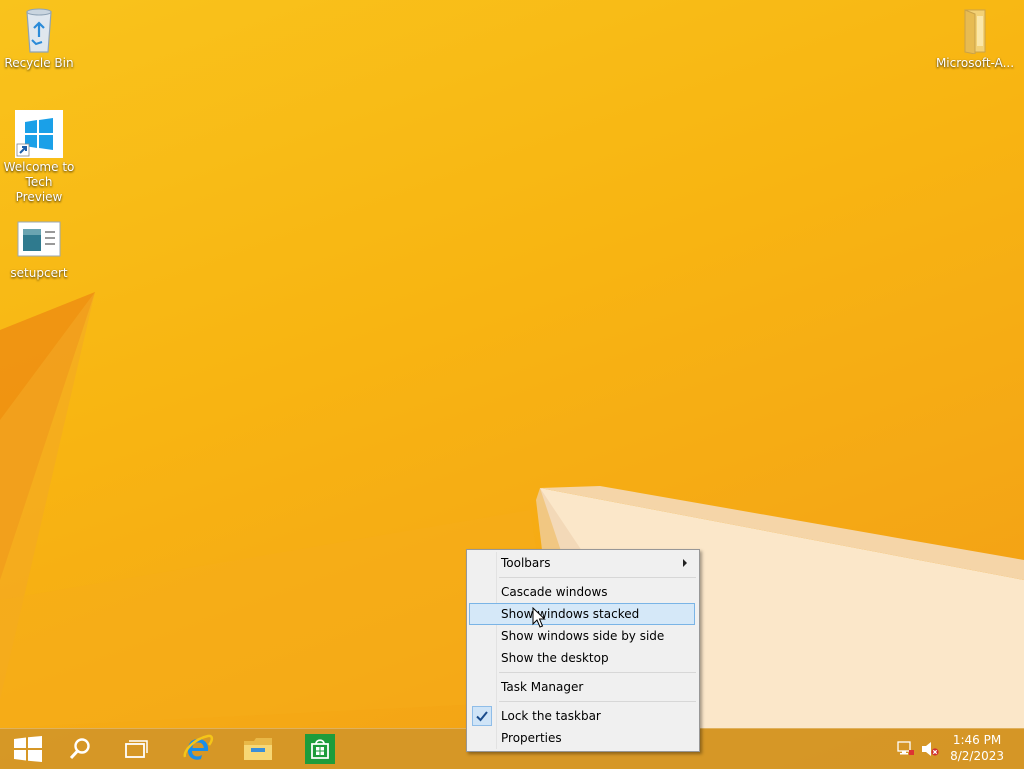 This screenshot has width=1024, height=769. I want to click on clock: 1:46 PM 8/2/2023, so click(977, 748).